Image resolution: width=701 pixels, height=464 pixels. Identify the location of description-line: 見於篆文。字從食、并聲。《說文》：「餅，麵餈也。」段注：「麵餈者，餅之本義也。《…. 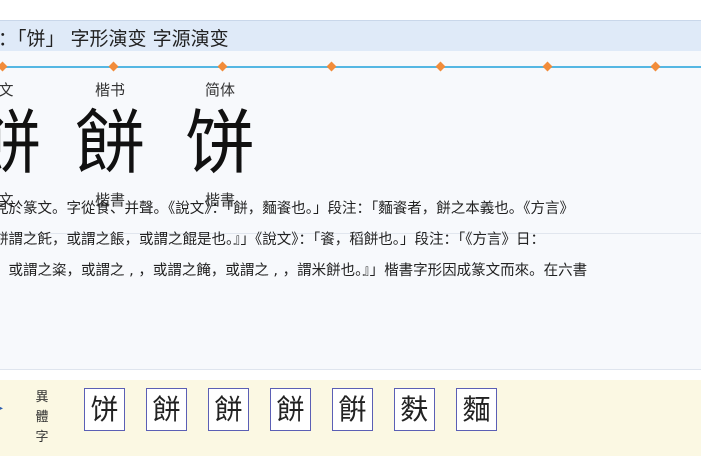
(287, 209).